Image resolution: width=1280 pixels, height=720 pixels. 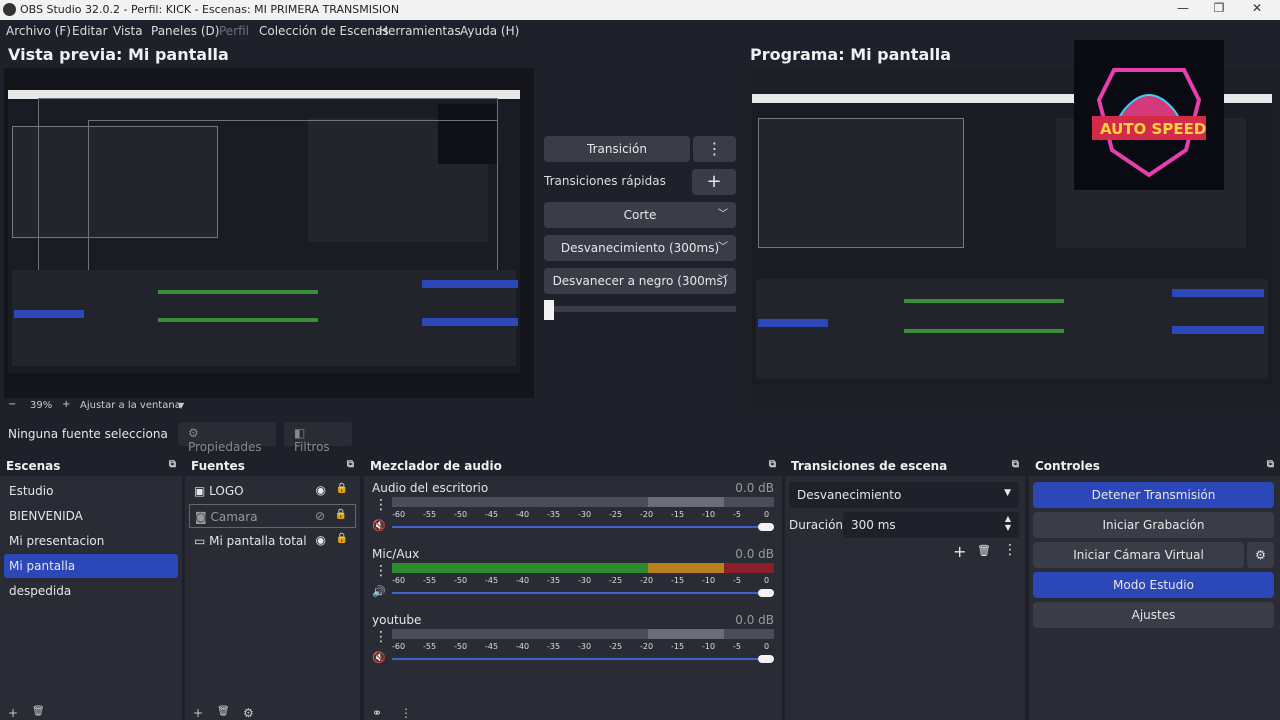 I want to click on channel-db: 0.0 dB, so click(x=754, y=620).